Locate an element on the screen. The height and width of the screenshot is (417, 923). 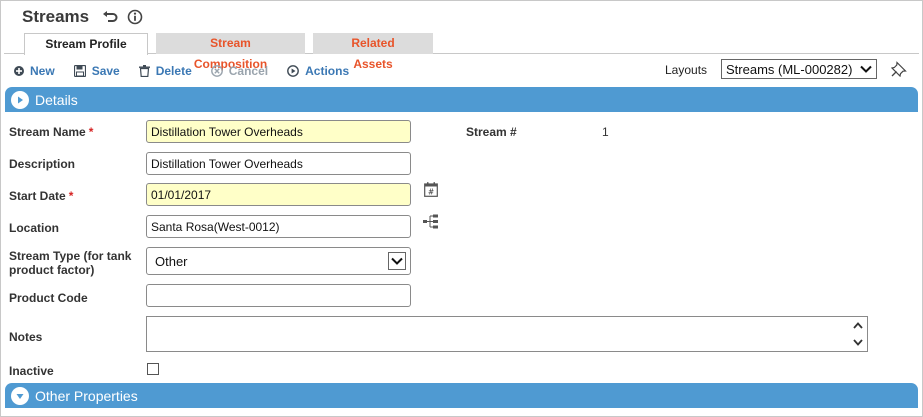
trash-icon is located at coordinates (144, 71).